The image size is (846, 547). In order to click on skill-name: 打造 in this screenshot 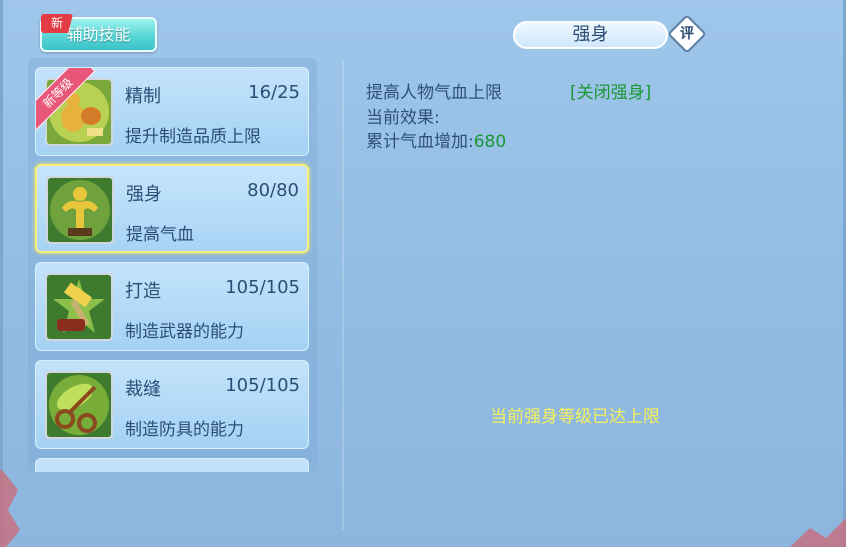, I will do `click(143, 291)`.